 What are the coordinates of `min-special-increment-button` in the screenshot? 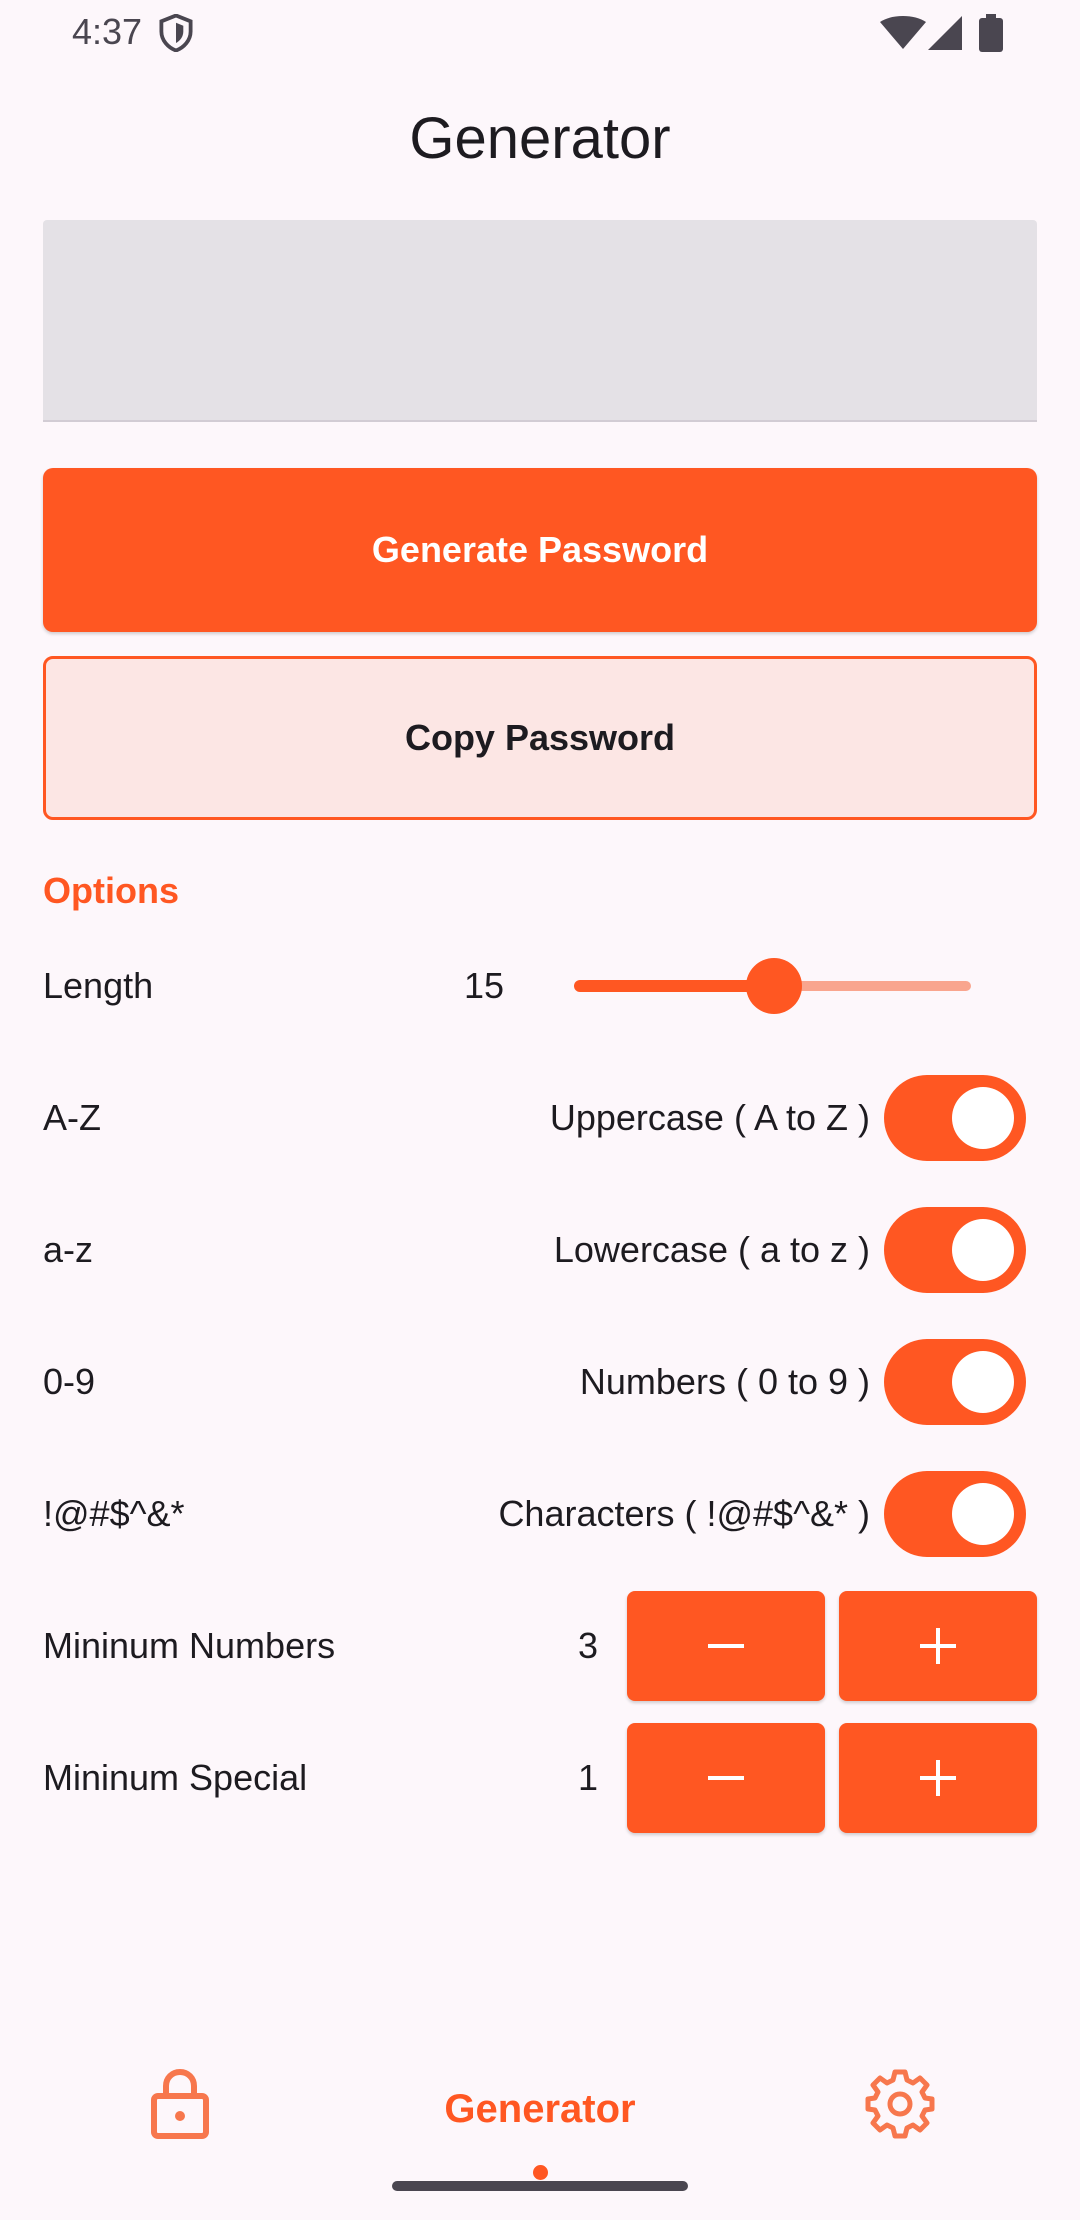 It's located at (938, 1778).